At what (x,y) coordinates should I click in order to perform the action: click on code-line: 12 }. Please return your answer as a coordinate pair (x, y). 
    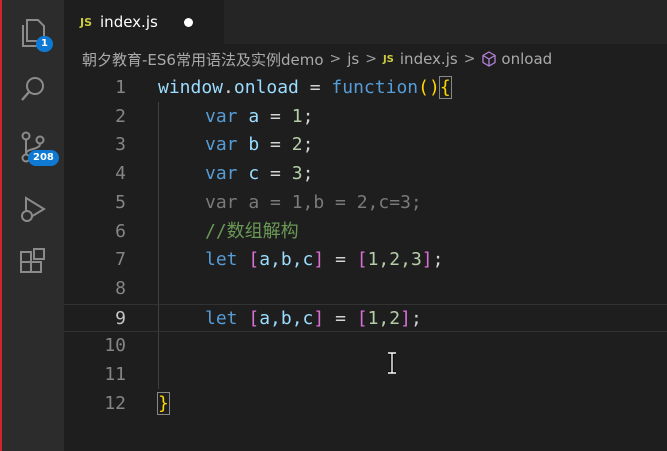
    Looking at the image, I should click on (365, 404).